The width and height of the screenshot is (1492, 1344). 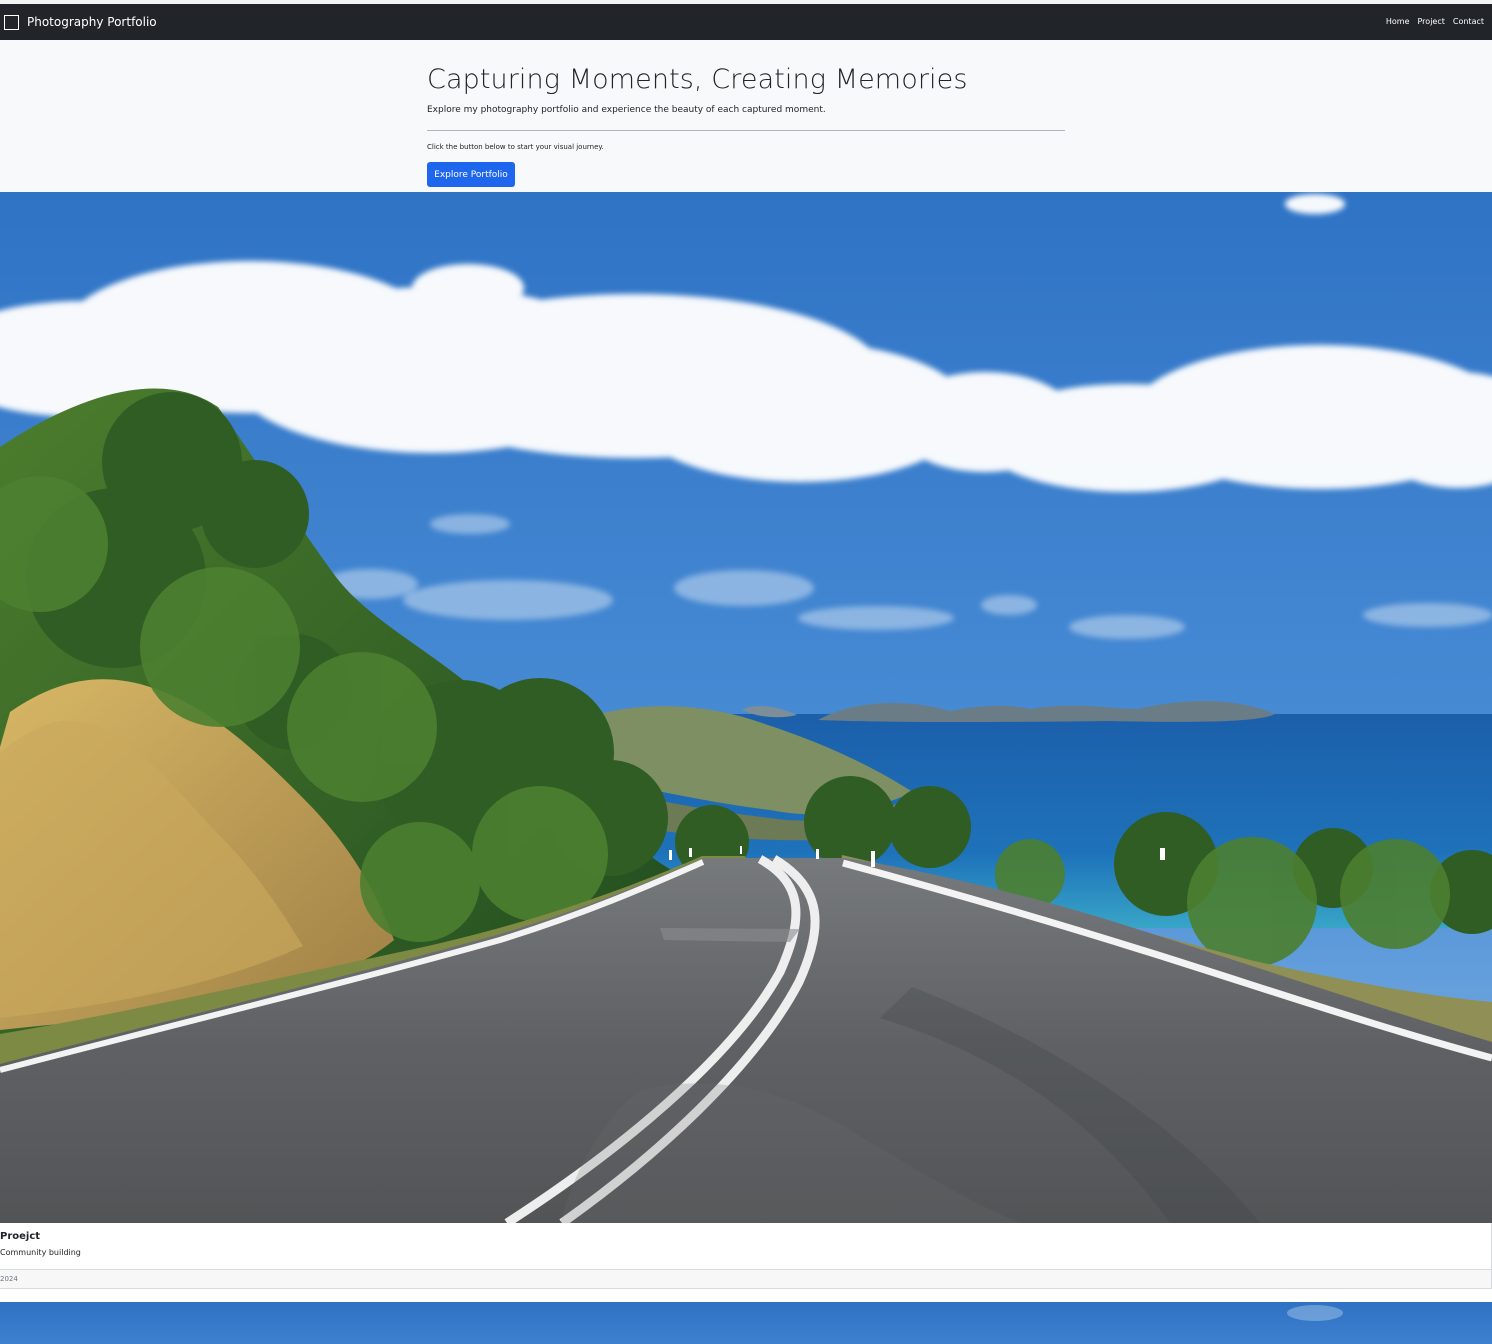 What do you see at coordinates (1431, 22) in the screenshot?
I see `nav-project-link: Project` at bounding box center [1431, 22].